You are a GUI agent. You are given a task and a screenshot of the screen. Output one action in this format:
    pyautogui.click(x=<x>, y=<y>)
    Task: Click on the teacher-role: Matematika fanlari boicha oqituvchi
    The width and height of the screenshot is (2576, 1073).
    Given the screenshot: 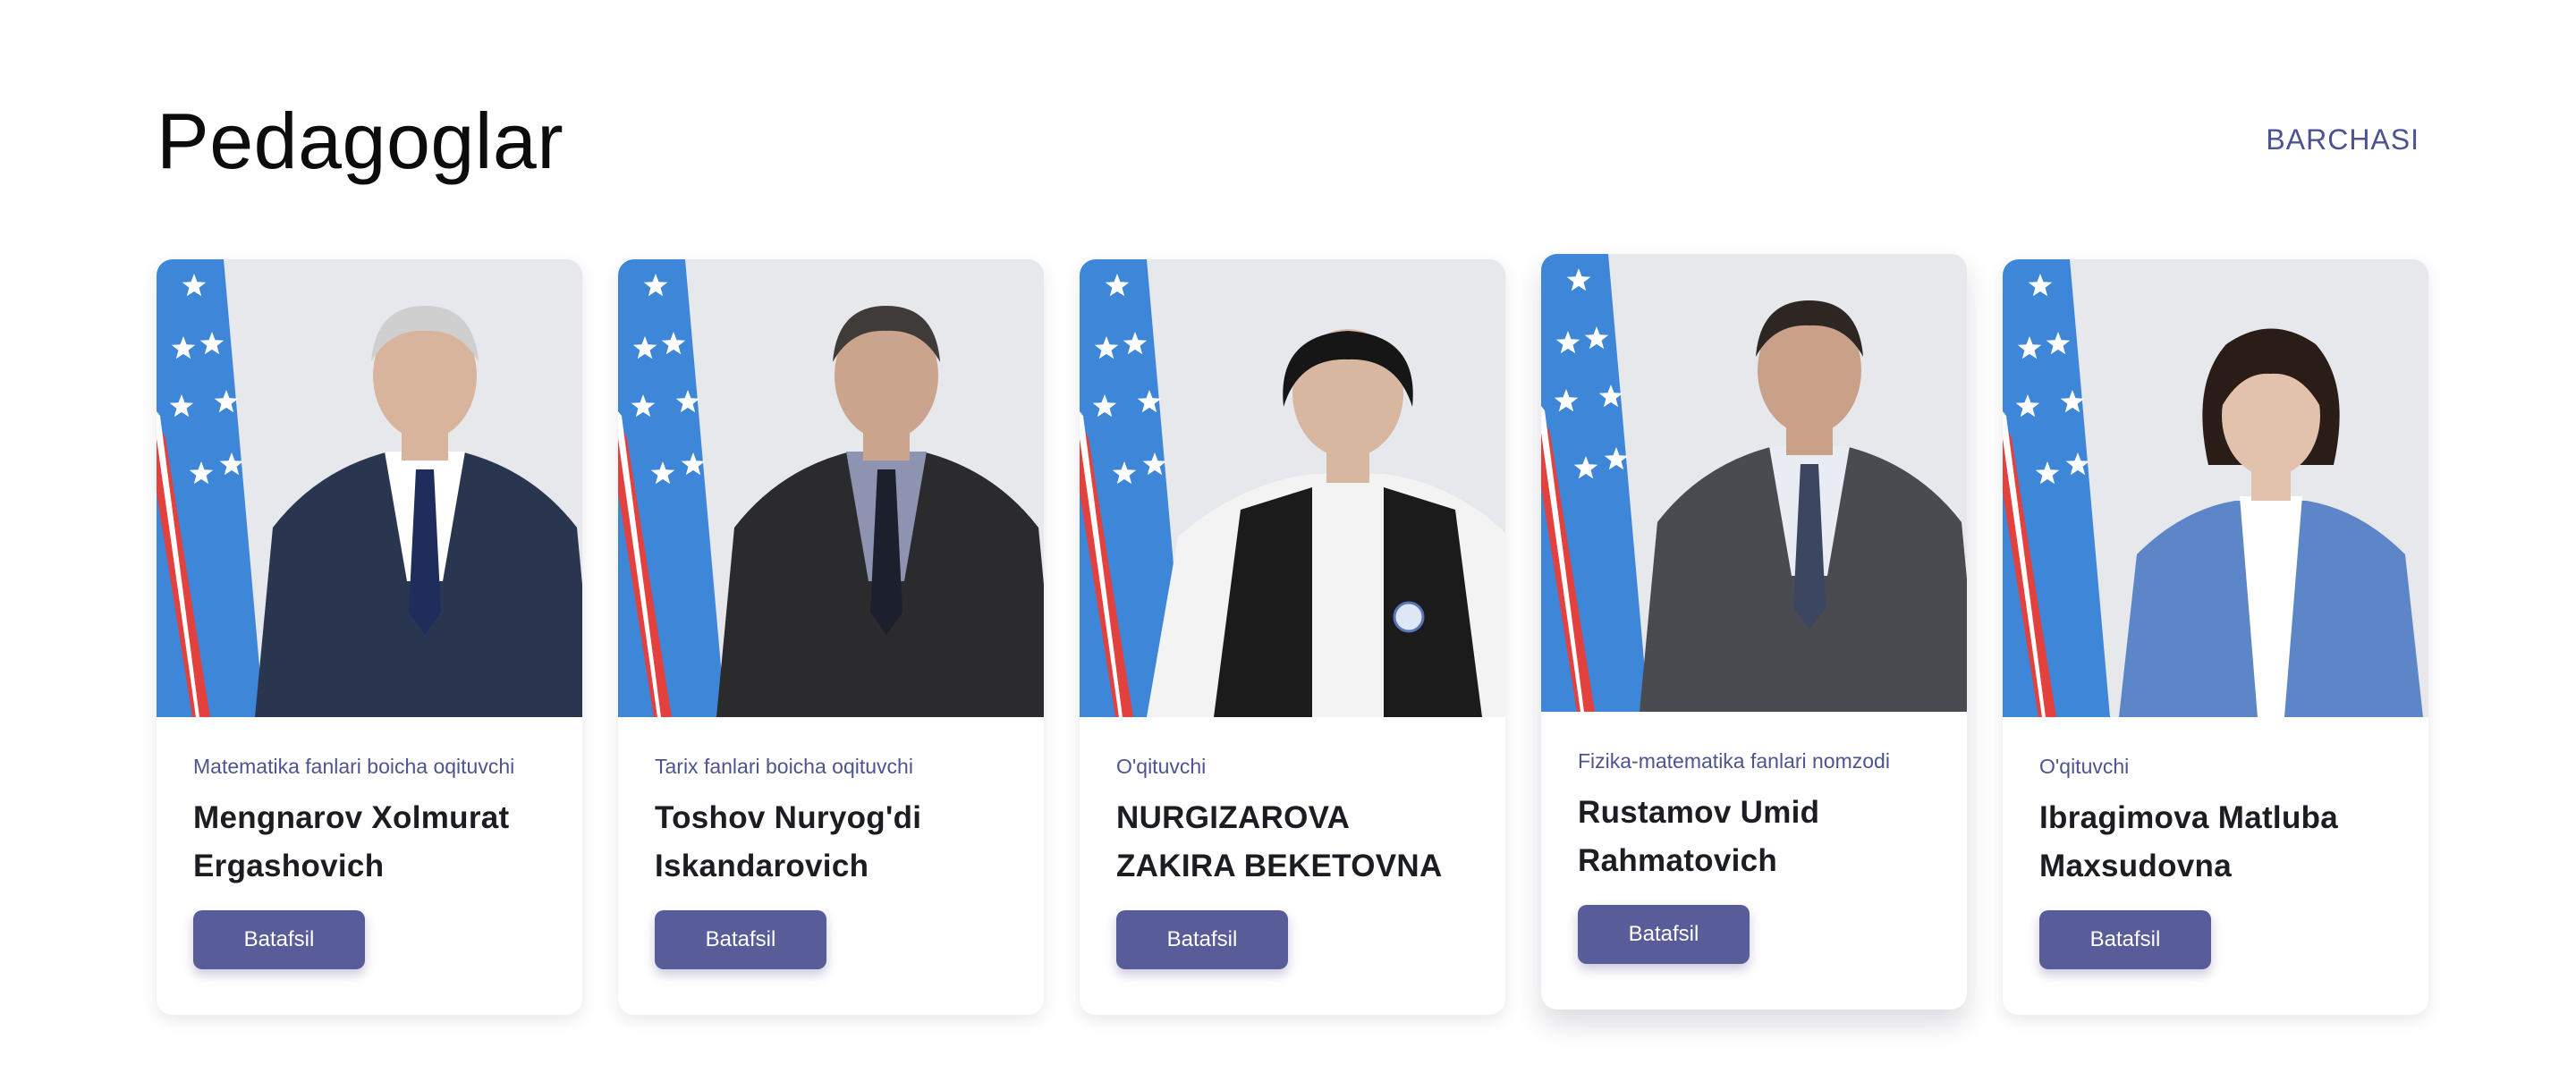 What is the action you would take?
    pyautogui.click(x=354, y=766)
    